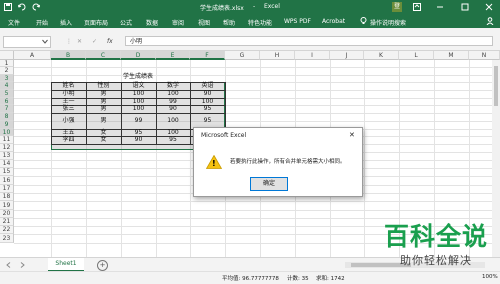 The height and width of the screenshot is (284, 500). What do you see at coordinates (68, 86) in the screenshot?
I see `table-header-cell: 姓名` at bounding box center [68, 86].